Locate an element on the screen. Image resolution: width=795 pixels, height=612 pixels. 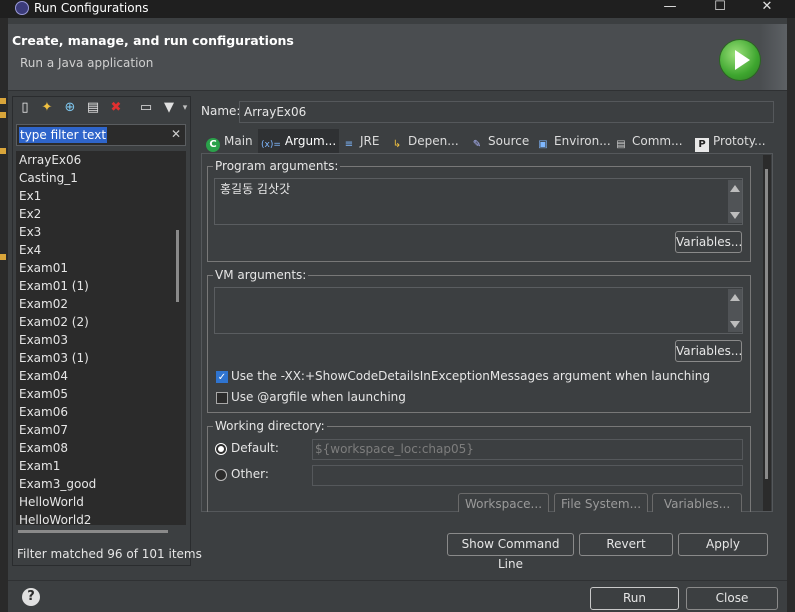
list-item: ArrayEx06 is located at coordinates (50, 160).